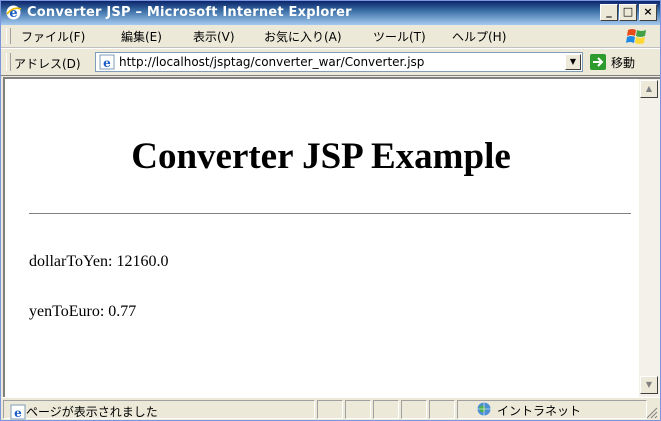  I want to click on address-dropdown-button: ▼, so click(573, 62).